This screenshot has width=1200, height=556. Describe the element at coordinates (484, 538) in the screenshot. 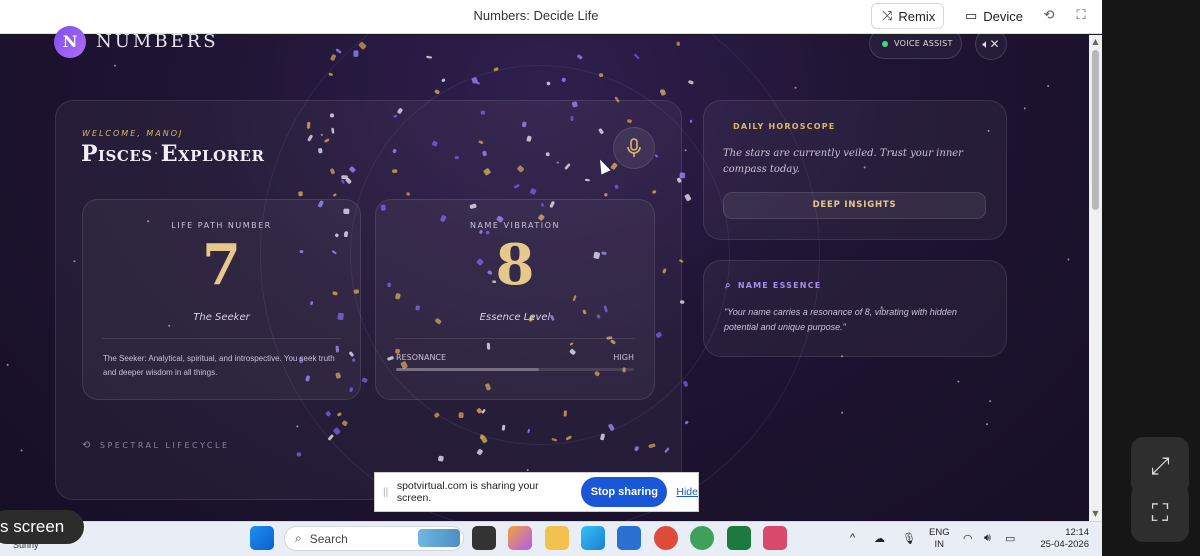

I see `task-view-icon` at that location.